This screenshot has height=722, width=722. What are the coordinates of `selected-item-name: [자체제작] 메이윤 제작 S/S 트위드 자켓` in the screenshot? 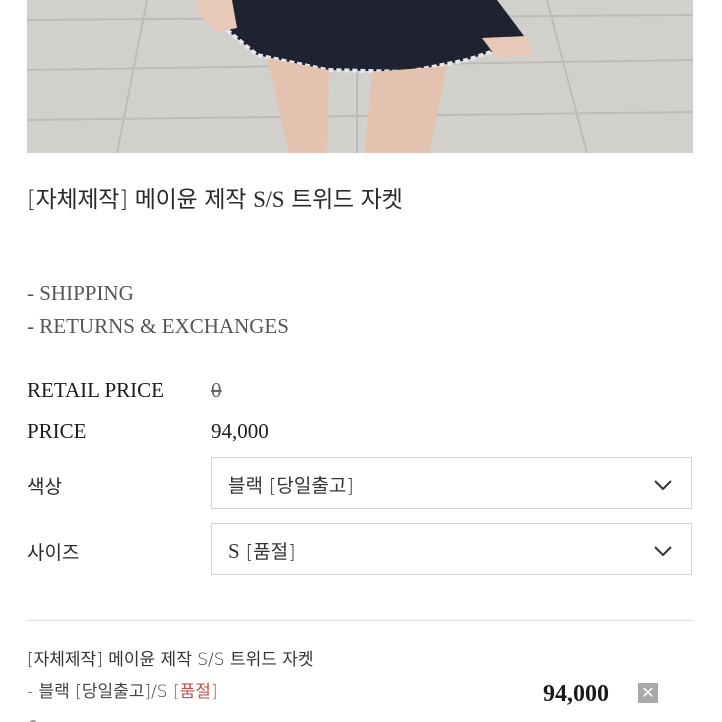 It's located at (170, 660).